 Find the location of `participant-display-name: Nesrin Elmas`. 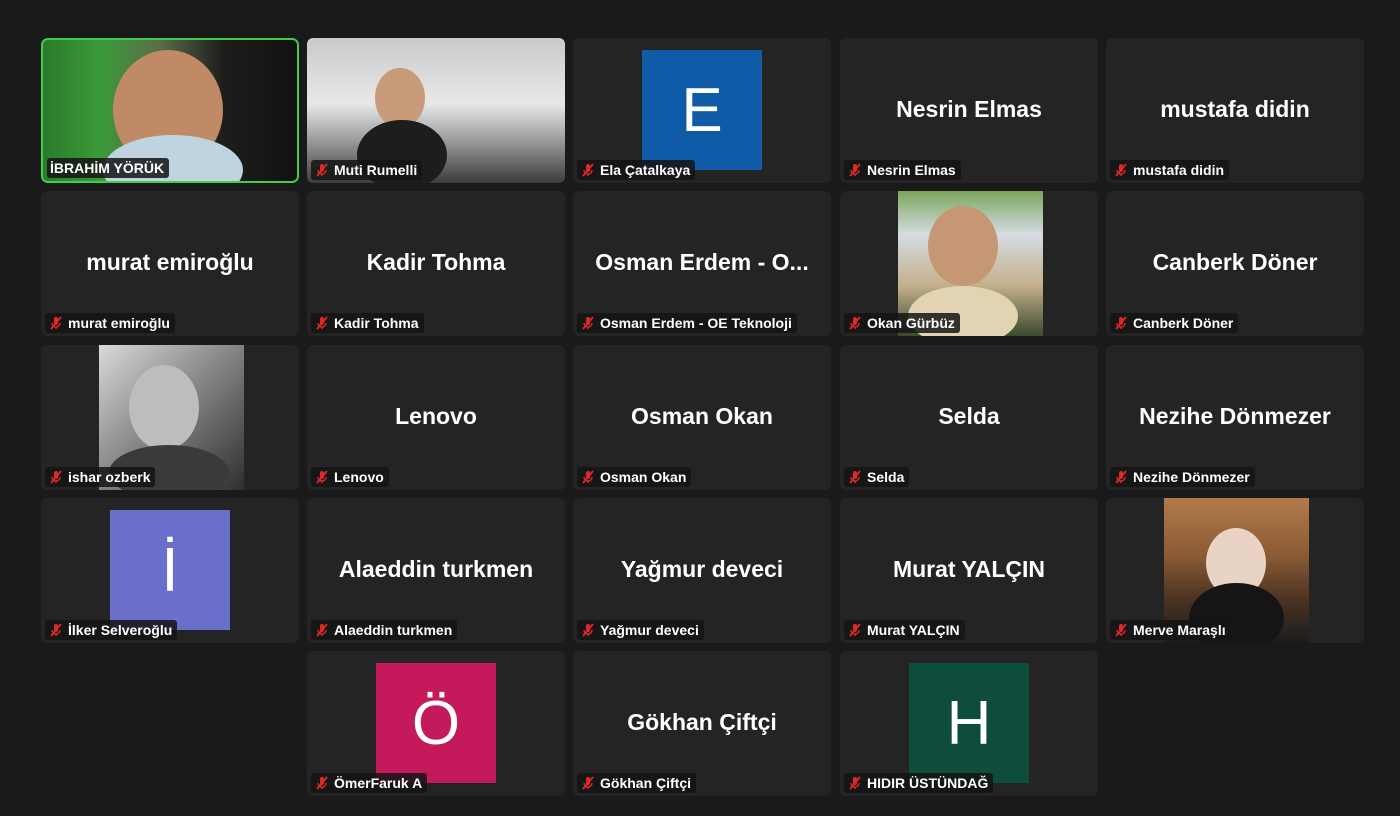

participant-display-name: Nesrin Elmas is located at coordinates (969, 109).